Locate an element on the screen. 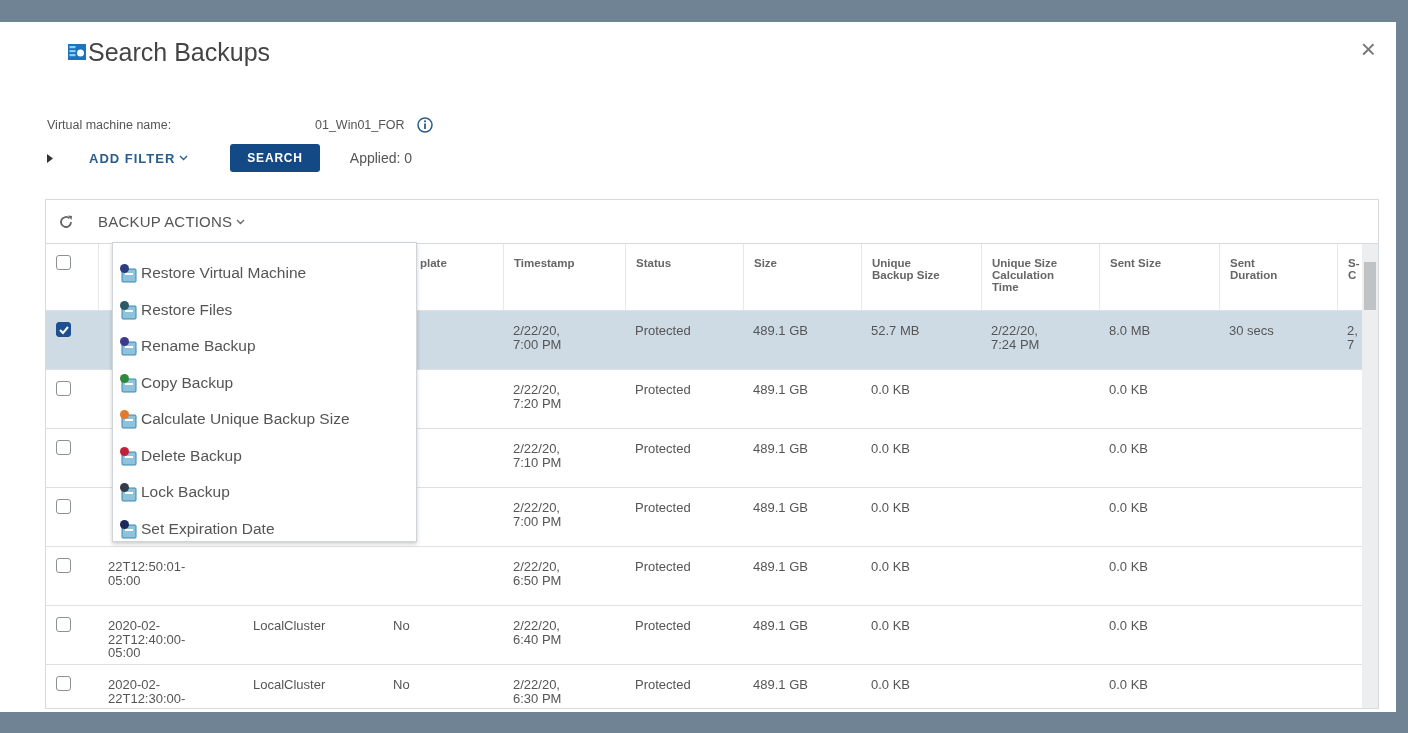 This screenshot has height=733, width=1408. menu-item: Lock Backup is located at coordinates (267, 492).